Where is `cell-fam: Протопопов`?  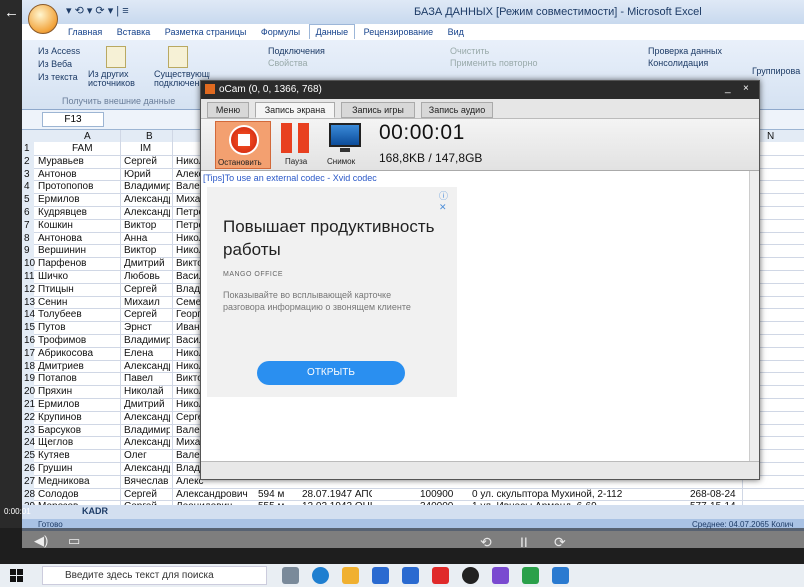
cell-fam: Протопопов is located at coordinates (78, 186).